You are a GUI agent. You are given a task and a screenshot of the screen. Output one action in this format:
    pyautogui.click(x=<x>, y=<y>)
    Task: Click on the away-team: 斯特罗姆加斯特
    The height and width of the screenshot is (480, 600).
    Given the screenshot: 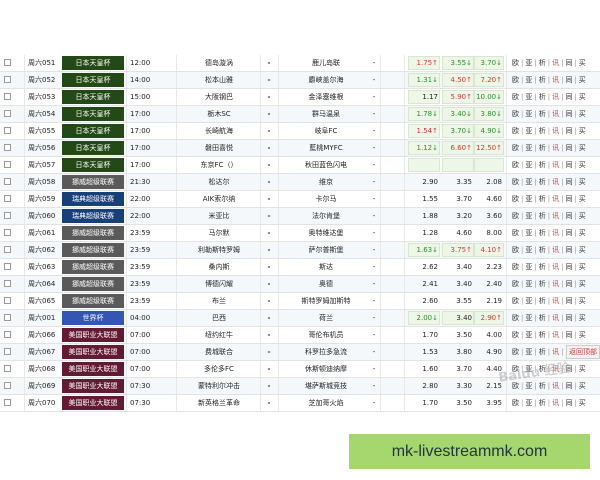 What is the action you would take?
    pyautogui.click(x=326, y=301)
    